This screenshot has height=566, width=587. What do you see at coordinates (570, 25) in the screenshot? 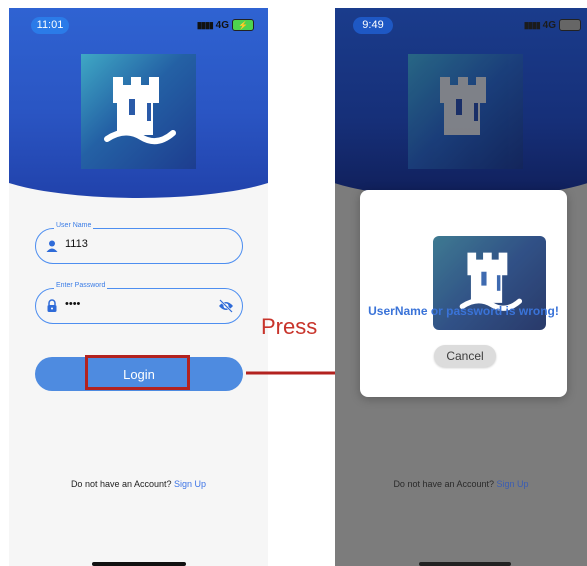
I see `battery-icon` at bounding box center [570, 25].